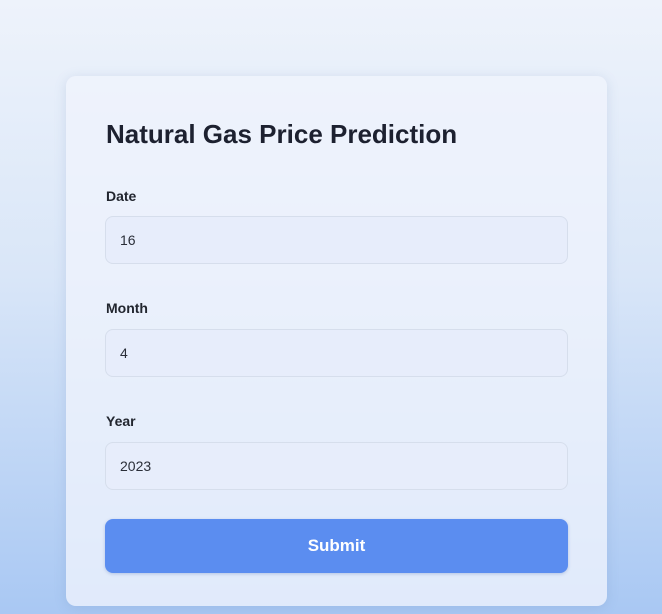 The height and width of the screenshot is (614, 662). I want to click on year-label: Year, so click(121, 421).